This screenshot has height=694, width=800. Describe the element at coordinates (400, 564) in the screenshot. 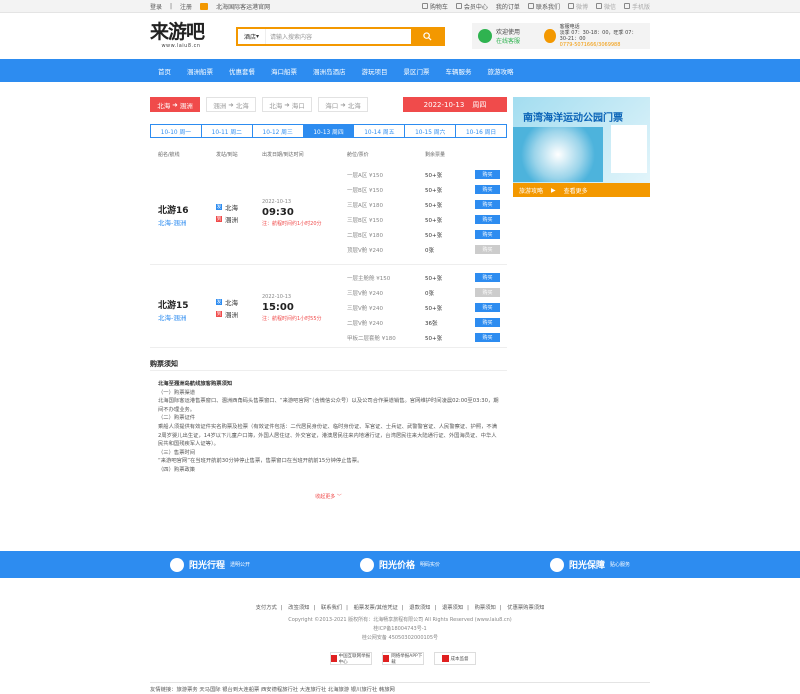

I see `pledge-bar: 阳光行程 透明公开 阳光价格 明码实价 阳光保障 贴心服务` at that location.